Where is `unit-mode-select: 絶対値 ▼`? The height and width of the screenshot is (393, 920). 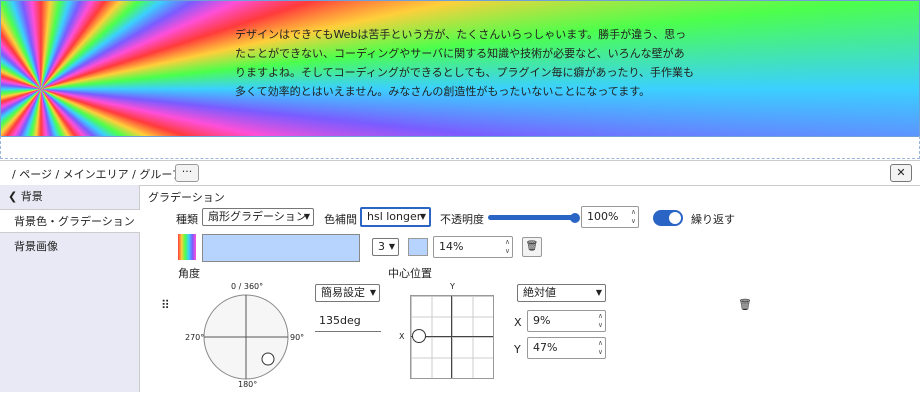 unit-mode-select: 絶対値 ▼ is located at coordinates (561, 293).